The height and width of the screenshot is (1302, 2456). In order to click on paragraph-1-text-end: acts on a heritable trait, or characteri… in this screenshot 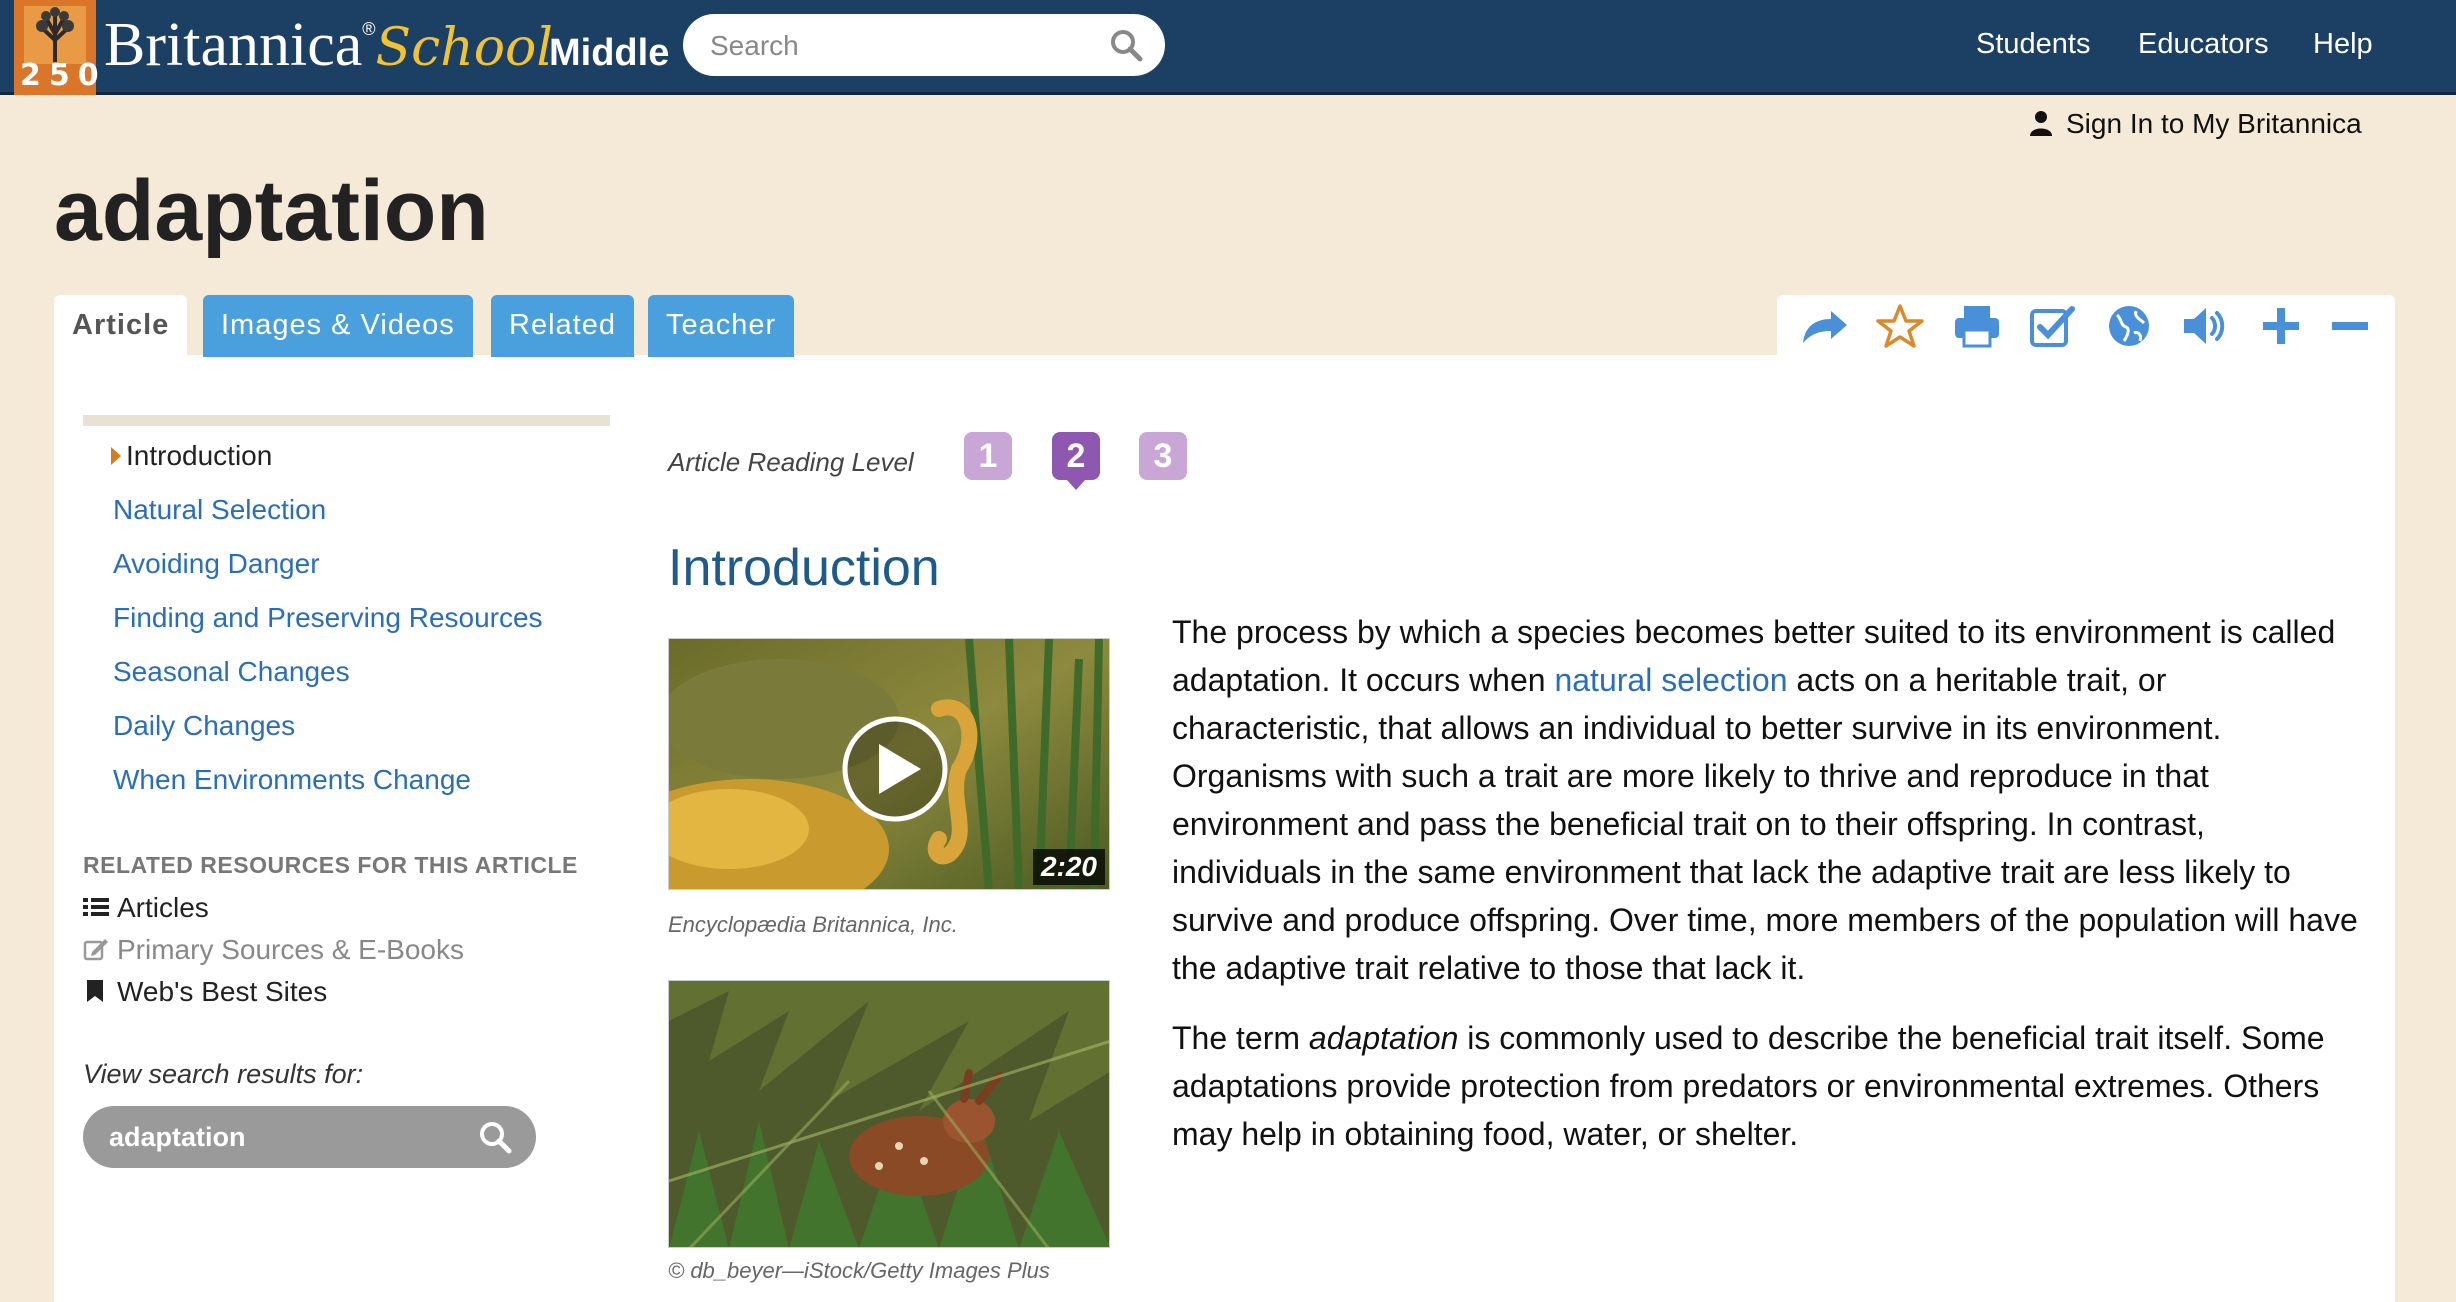, I will do `click(1765, 824)`.